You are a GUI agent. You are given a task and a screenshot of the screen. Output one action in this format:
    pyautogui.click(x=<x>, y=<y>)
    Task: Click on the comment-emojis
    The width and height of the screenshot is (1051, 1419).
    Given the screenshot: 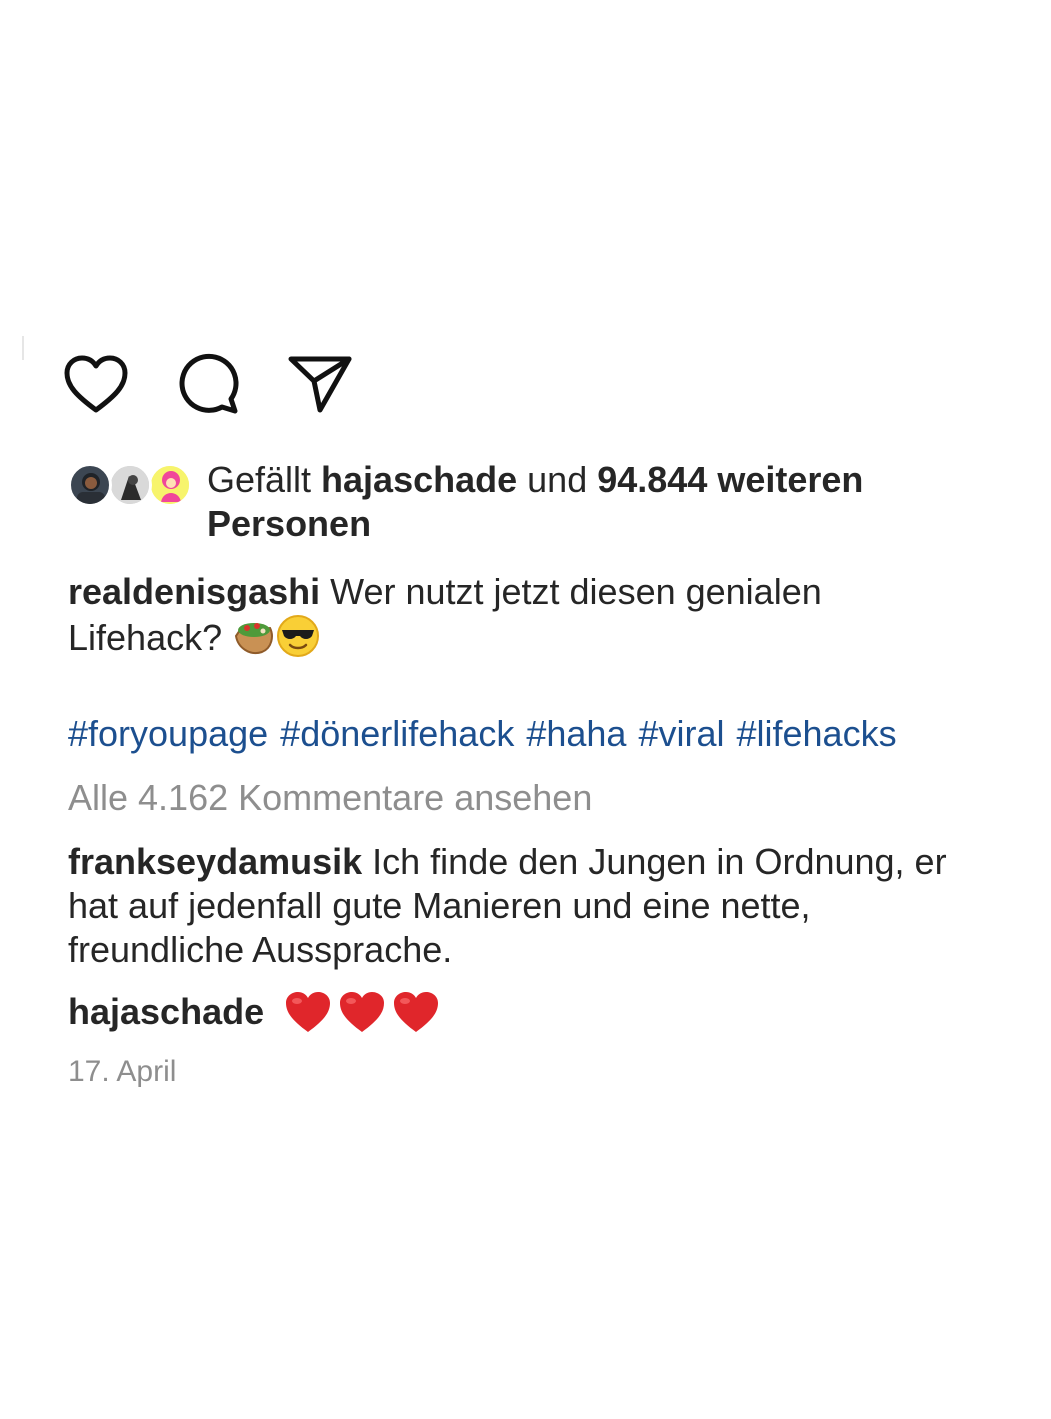 What is the action you would take?
    pyautogui.click(x=365, y=1017)
    